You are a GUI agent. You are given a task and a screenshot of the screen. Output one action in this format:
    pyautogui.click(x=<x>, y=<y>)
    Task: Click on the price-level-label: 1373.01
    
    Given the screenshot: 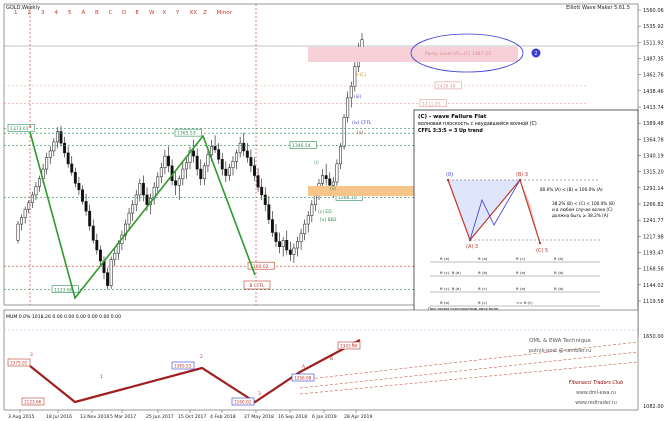 What is the action you would take?
    pyautogui.click(x=19, y=129)
    